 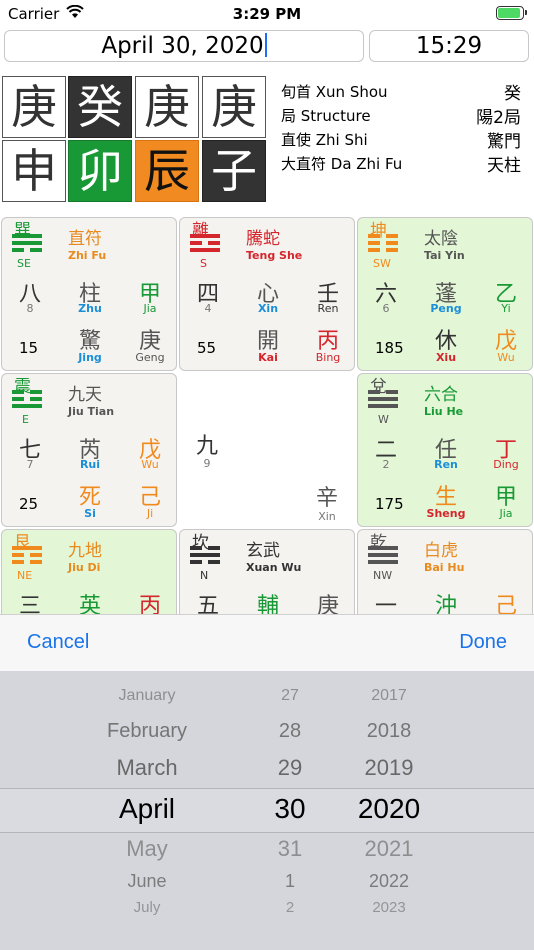 I want to click on done-button: Done, so click(x=483, y=642).